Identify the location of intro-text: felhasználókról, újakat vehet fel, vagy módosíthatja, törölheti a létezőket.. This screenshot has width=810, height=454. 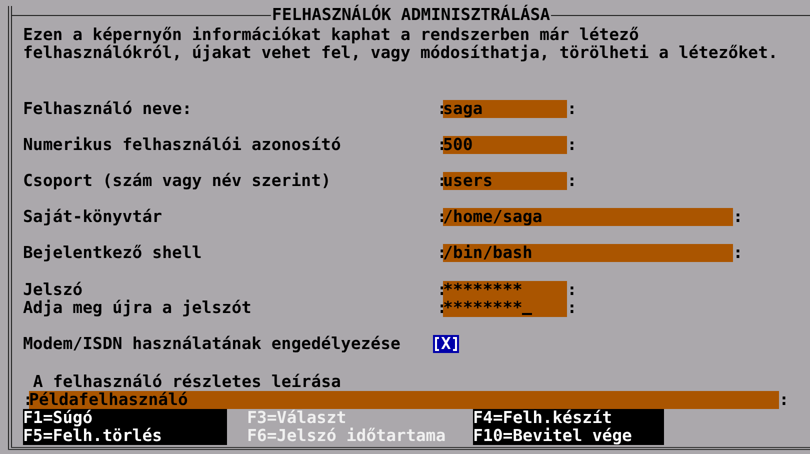
(401, 53).